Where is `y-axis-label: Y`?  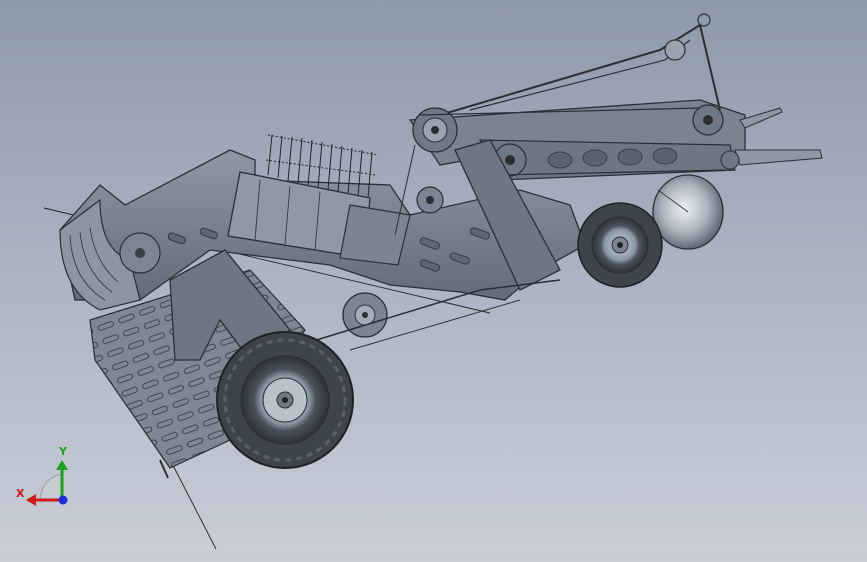
y-axis-label: Y is located at coordinates (63, 451).